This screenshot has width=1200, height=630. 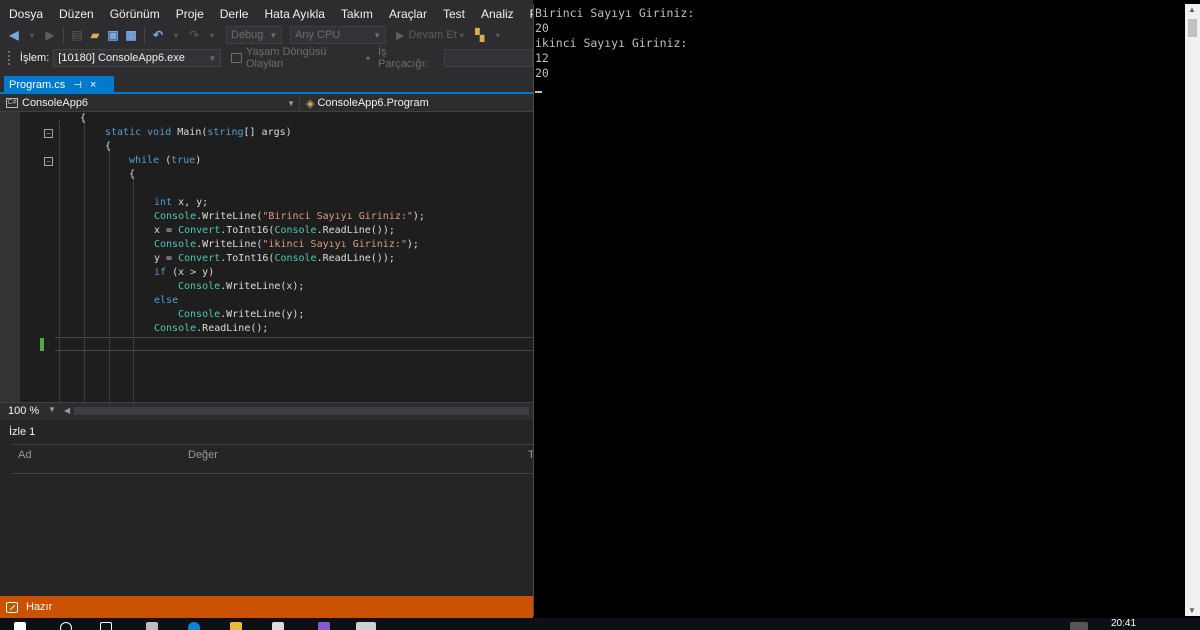 What do you see at coordinates (10, 257) in the screenshot?
I see `indicator-margin` at bounding box center [10, 257].